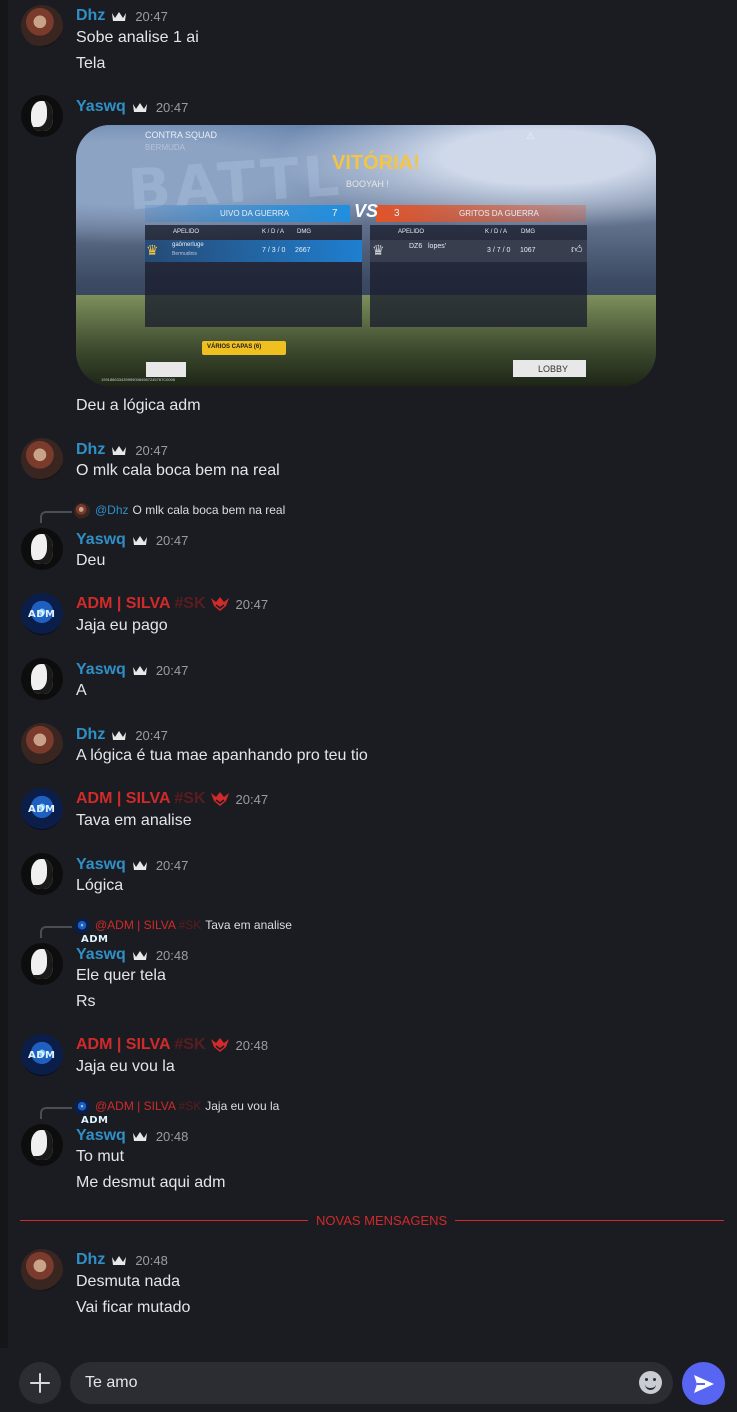 This screenshot has height=1412, width=737. What do you see at coordinates (128, 1281) in the screenshot?
I see `message-text: Desmuta nada` at bounding box center [128, 1281].